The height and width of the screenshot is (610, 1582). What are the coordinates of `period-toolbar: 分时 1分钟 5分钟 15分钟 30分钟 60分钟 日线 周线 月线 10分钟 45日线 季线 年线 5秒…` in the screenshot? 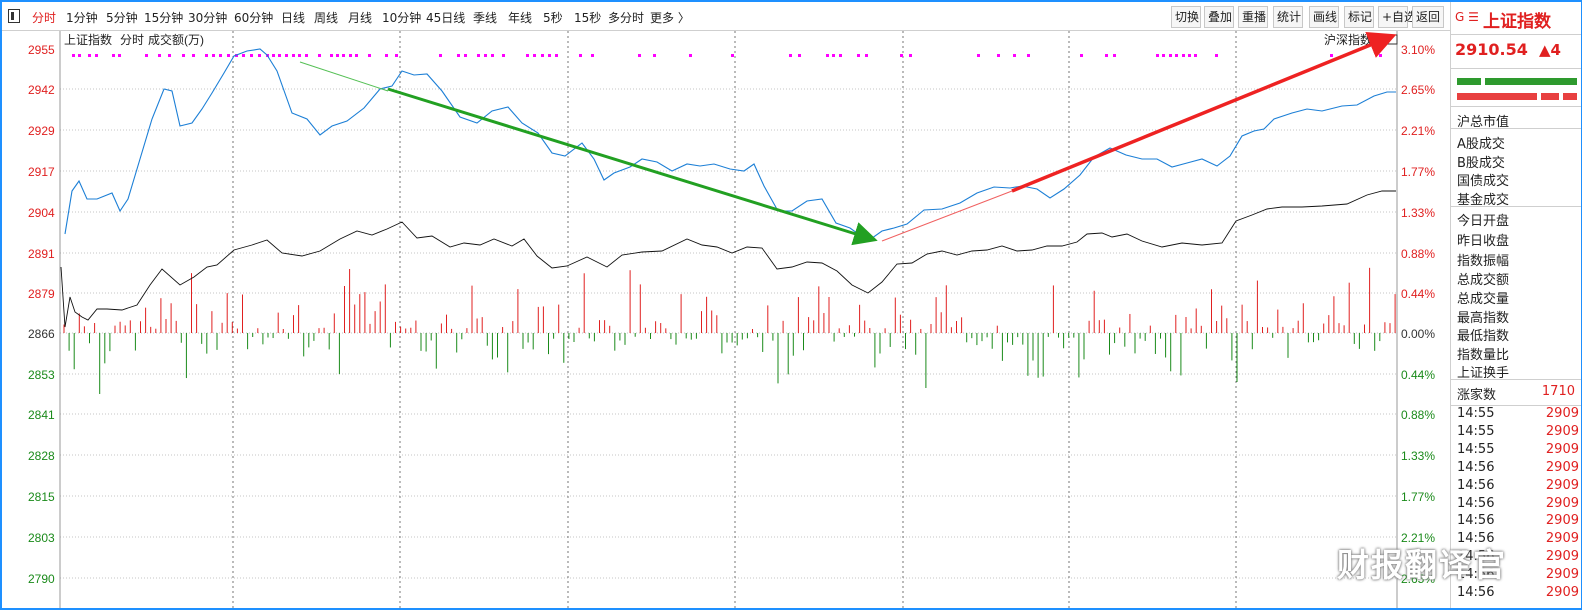 It's located at (726, 16).